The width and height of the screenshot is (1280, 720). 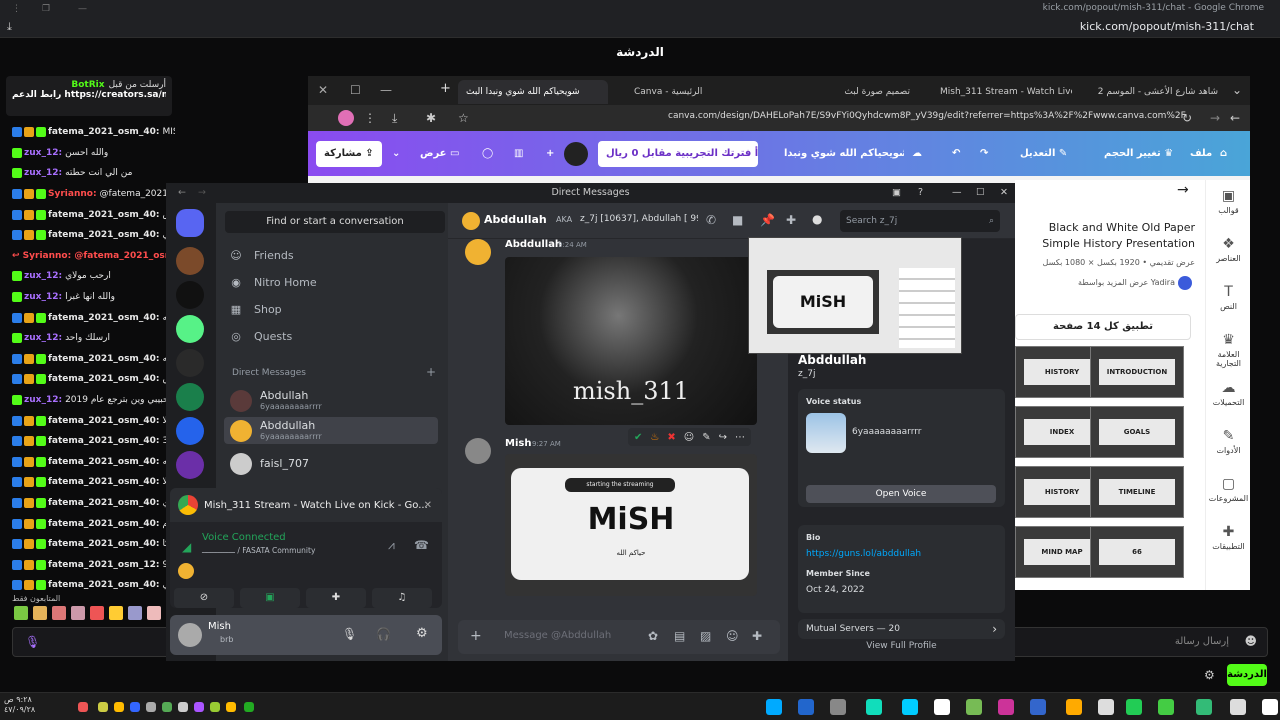 I want to click on camera-off-icon: ⊘, so click(x=204, y=598).